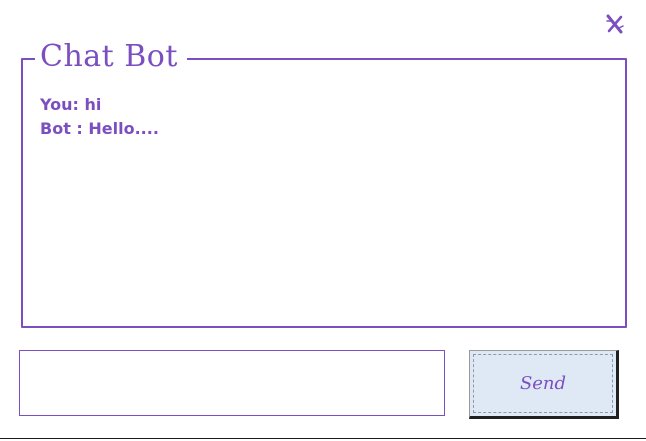 Image resolution: width=646 pixels, height=441 pixels. What do you see at coordinates (232, 383) in the screenshot?
I see `message-input` at bounding box center [232, 383].